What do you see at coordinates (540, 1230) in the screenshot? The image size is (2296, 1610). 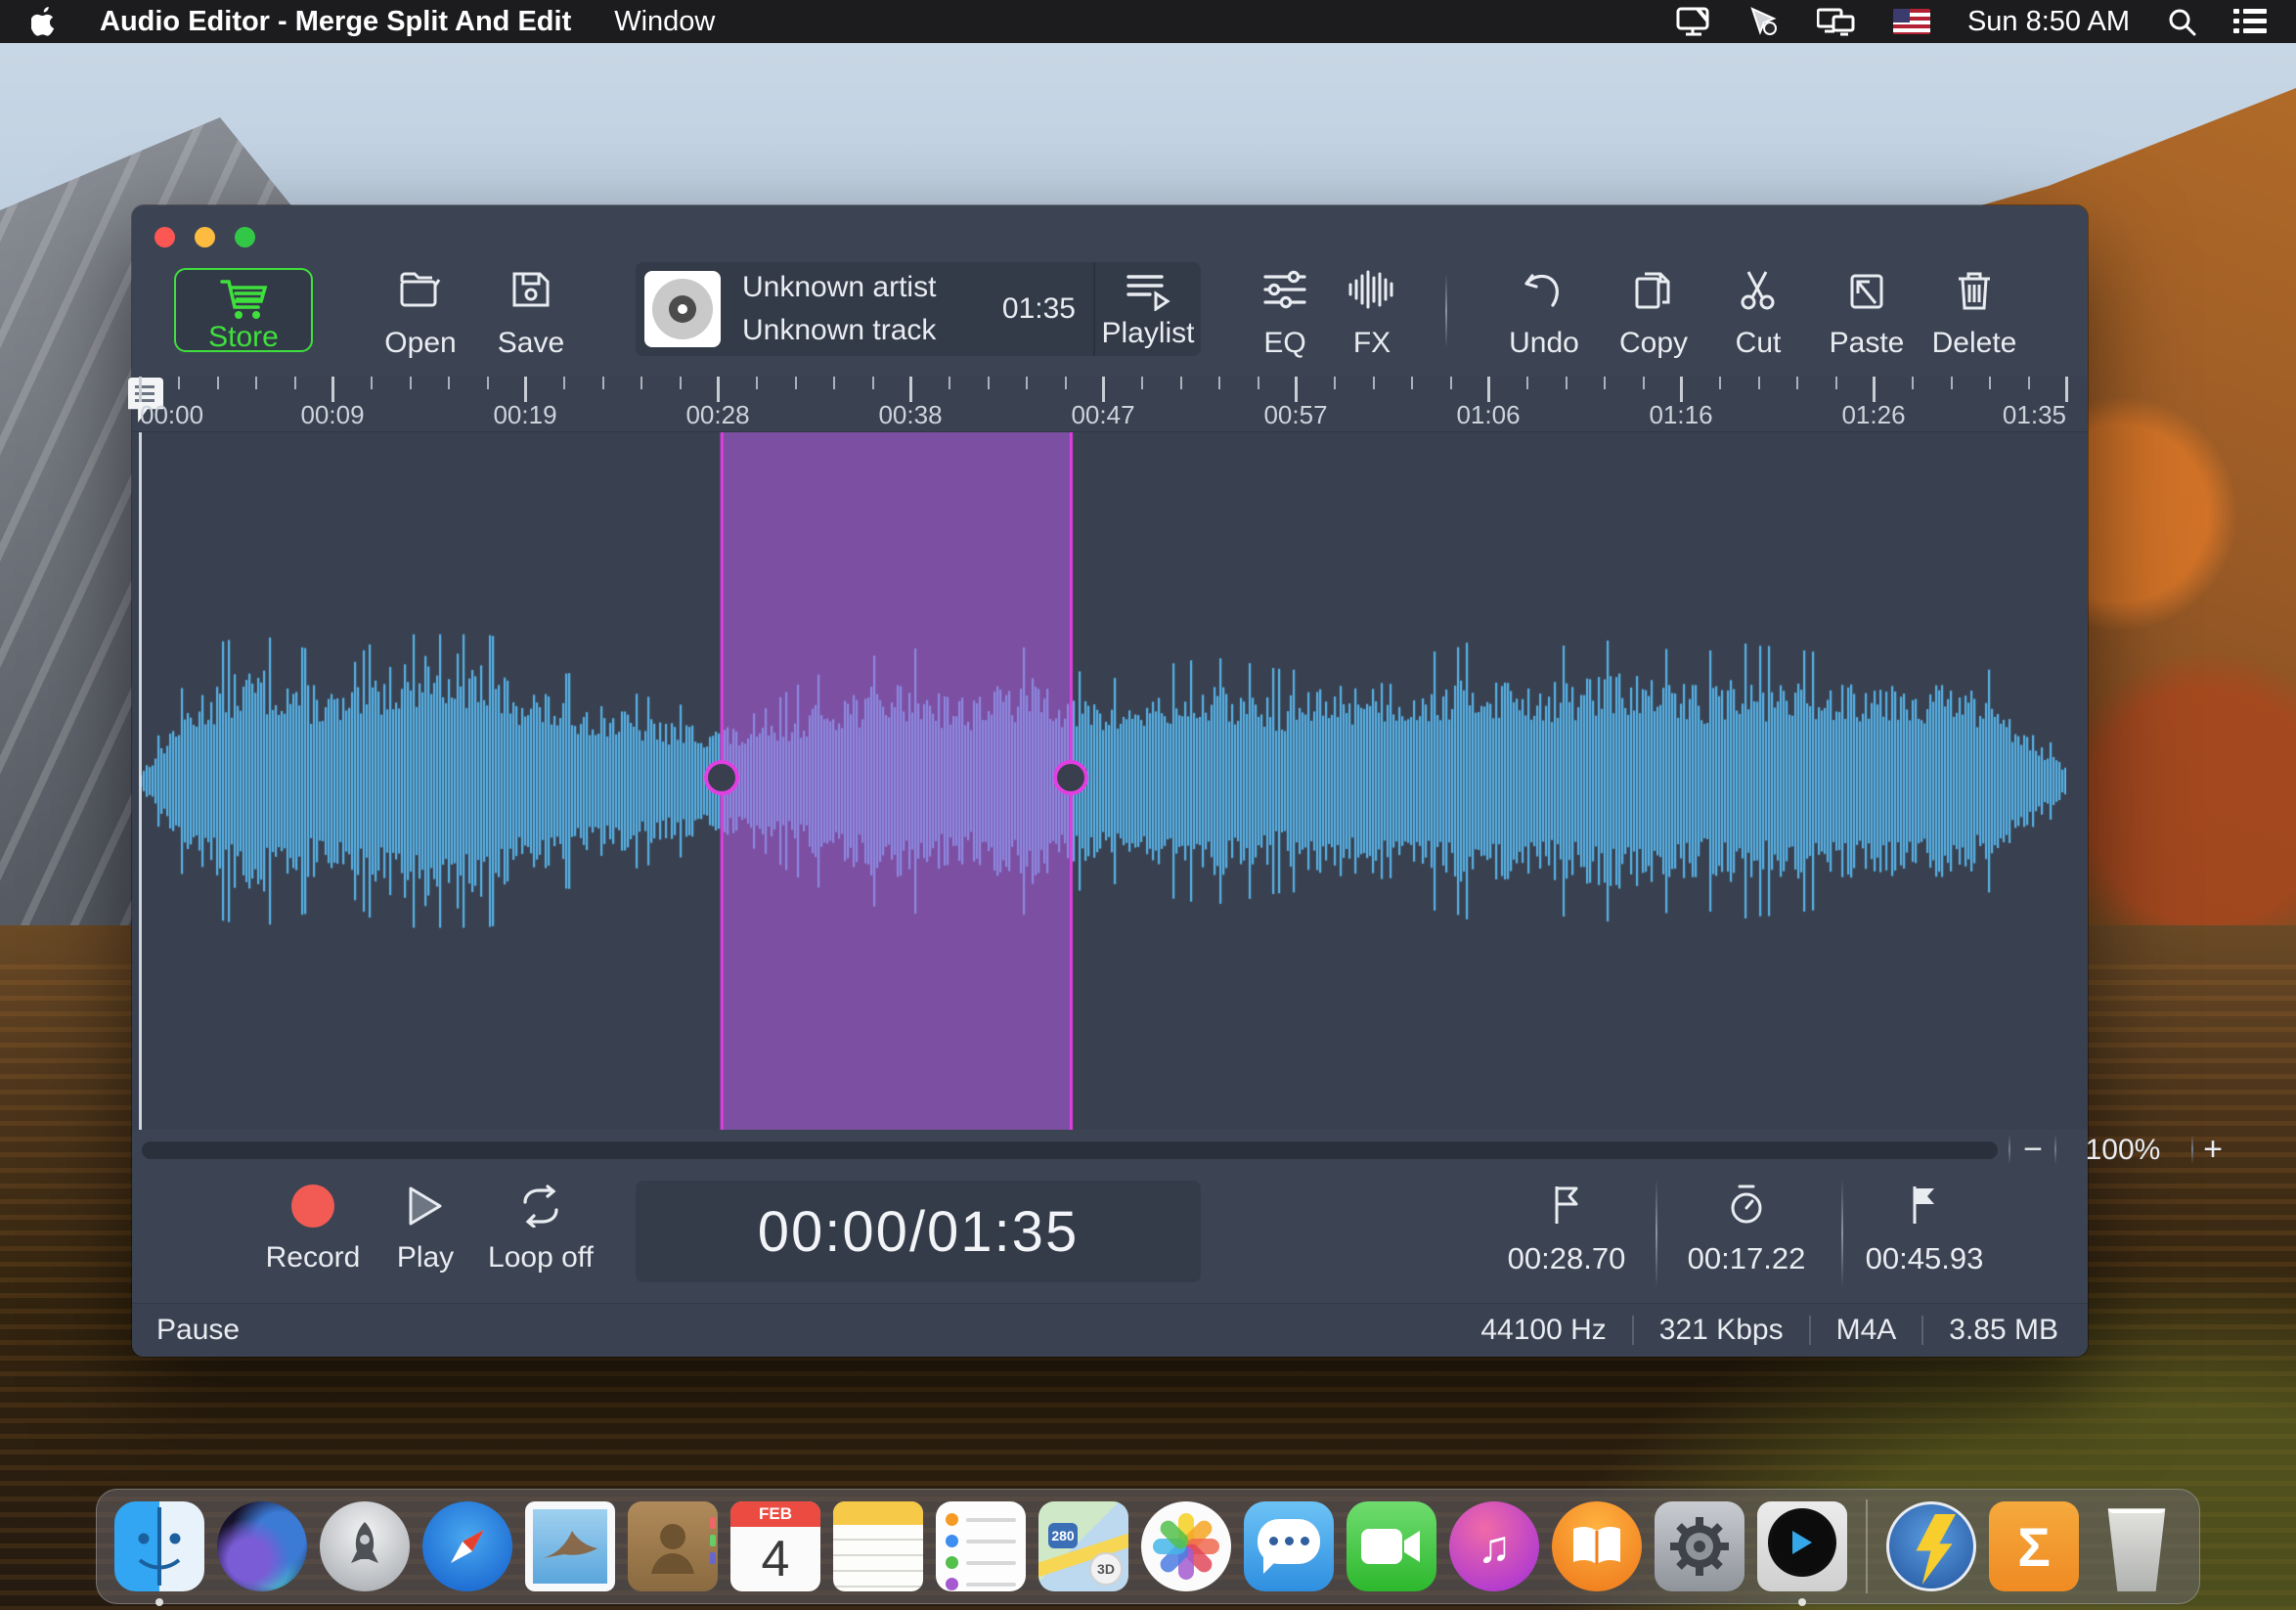 I see `loop-button: Loop off` at bounding box center [540, 1230].